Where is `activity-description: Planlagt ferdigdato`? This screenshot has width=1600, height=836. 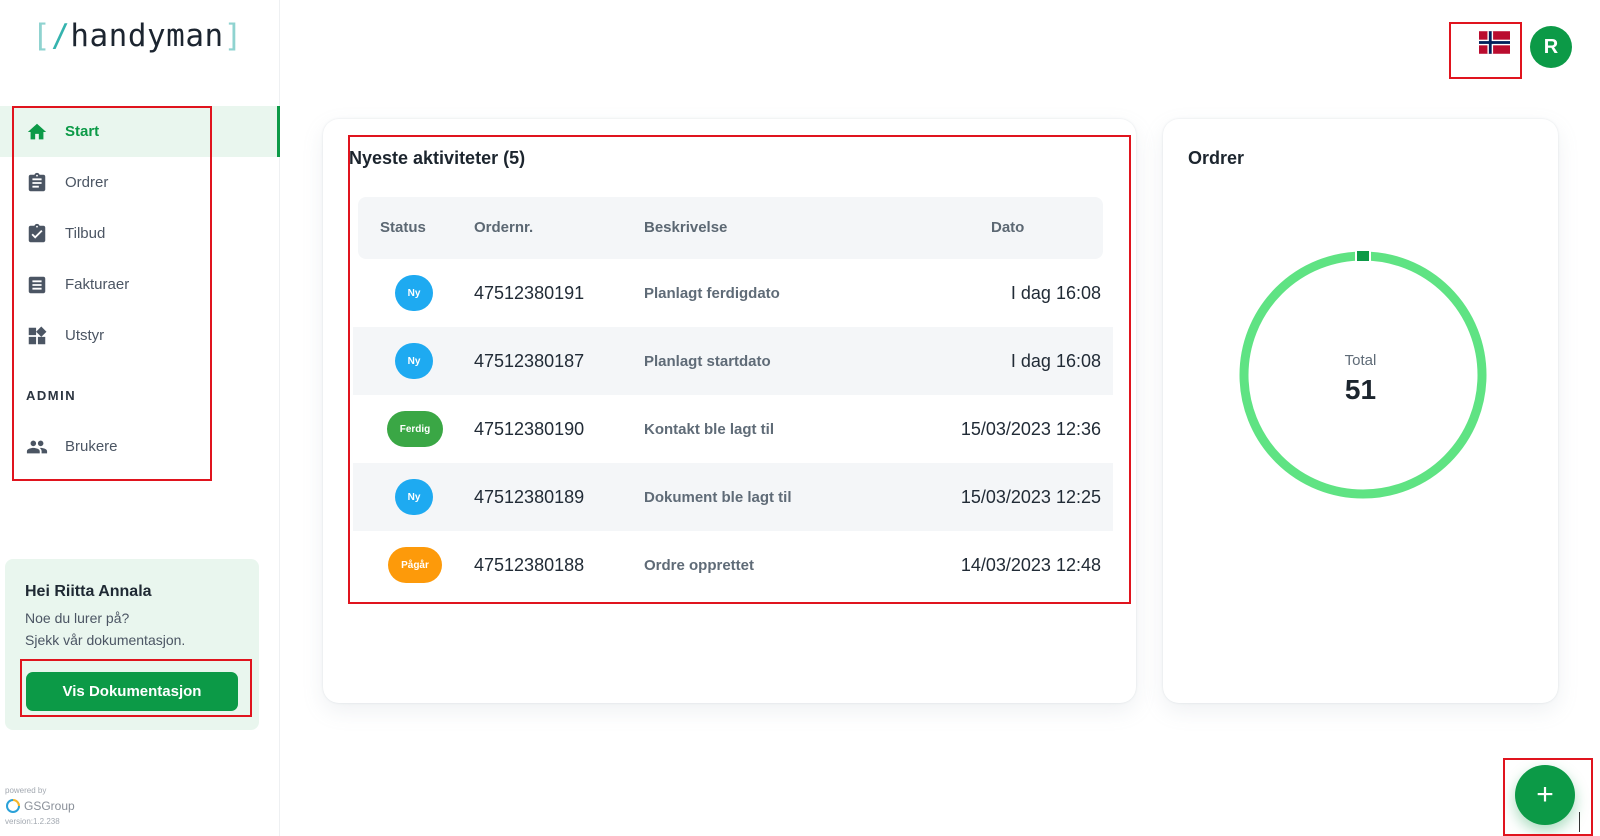 activity-description: Planlagt ferdigdato is located at coordinates (712, 293).